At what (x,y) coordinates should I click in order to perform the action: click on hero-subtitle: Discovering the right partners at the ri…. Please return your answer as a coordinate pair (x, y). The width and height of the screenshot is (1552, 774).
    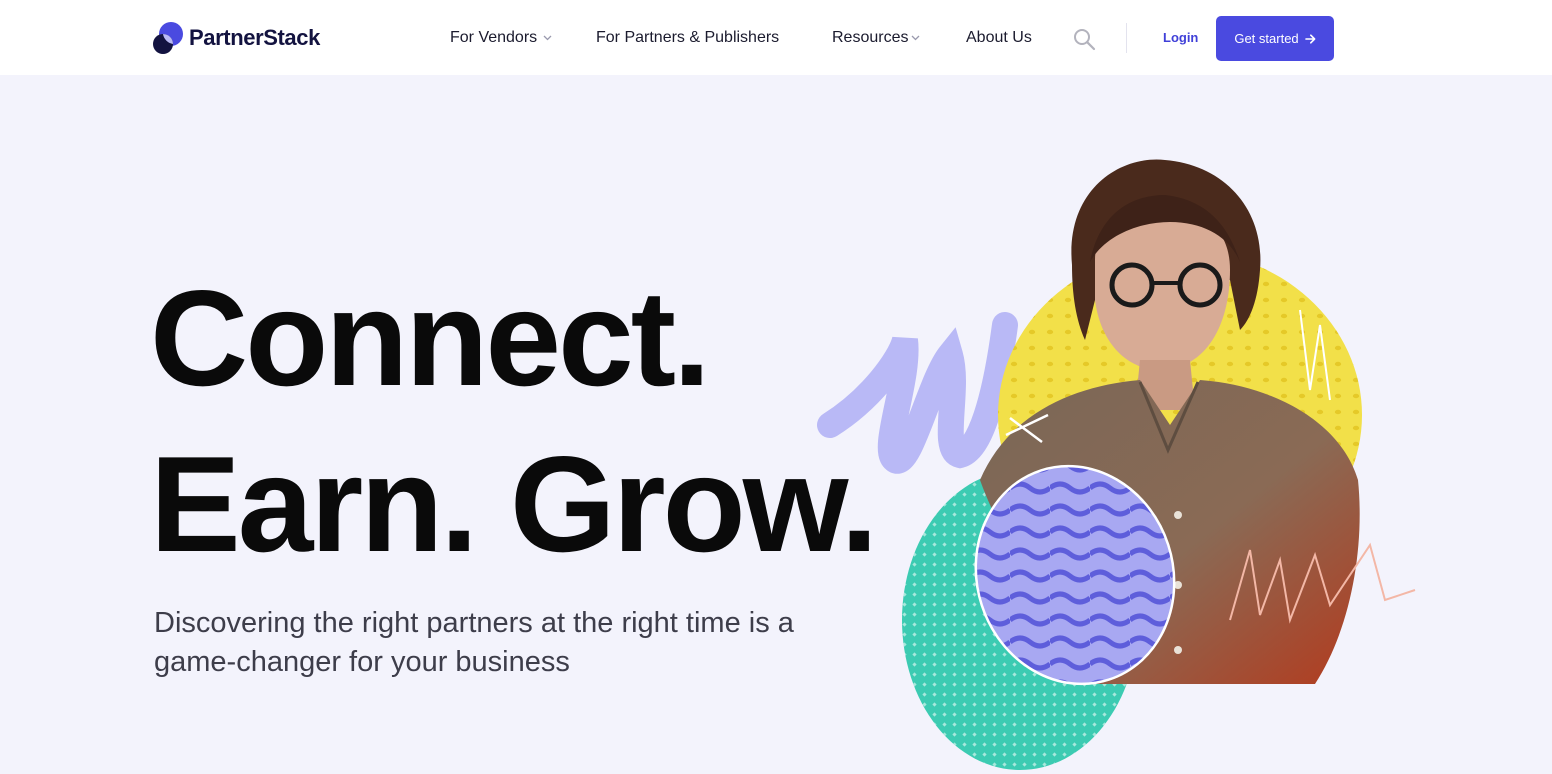
    Looking at the image, I should click on (474, 642).